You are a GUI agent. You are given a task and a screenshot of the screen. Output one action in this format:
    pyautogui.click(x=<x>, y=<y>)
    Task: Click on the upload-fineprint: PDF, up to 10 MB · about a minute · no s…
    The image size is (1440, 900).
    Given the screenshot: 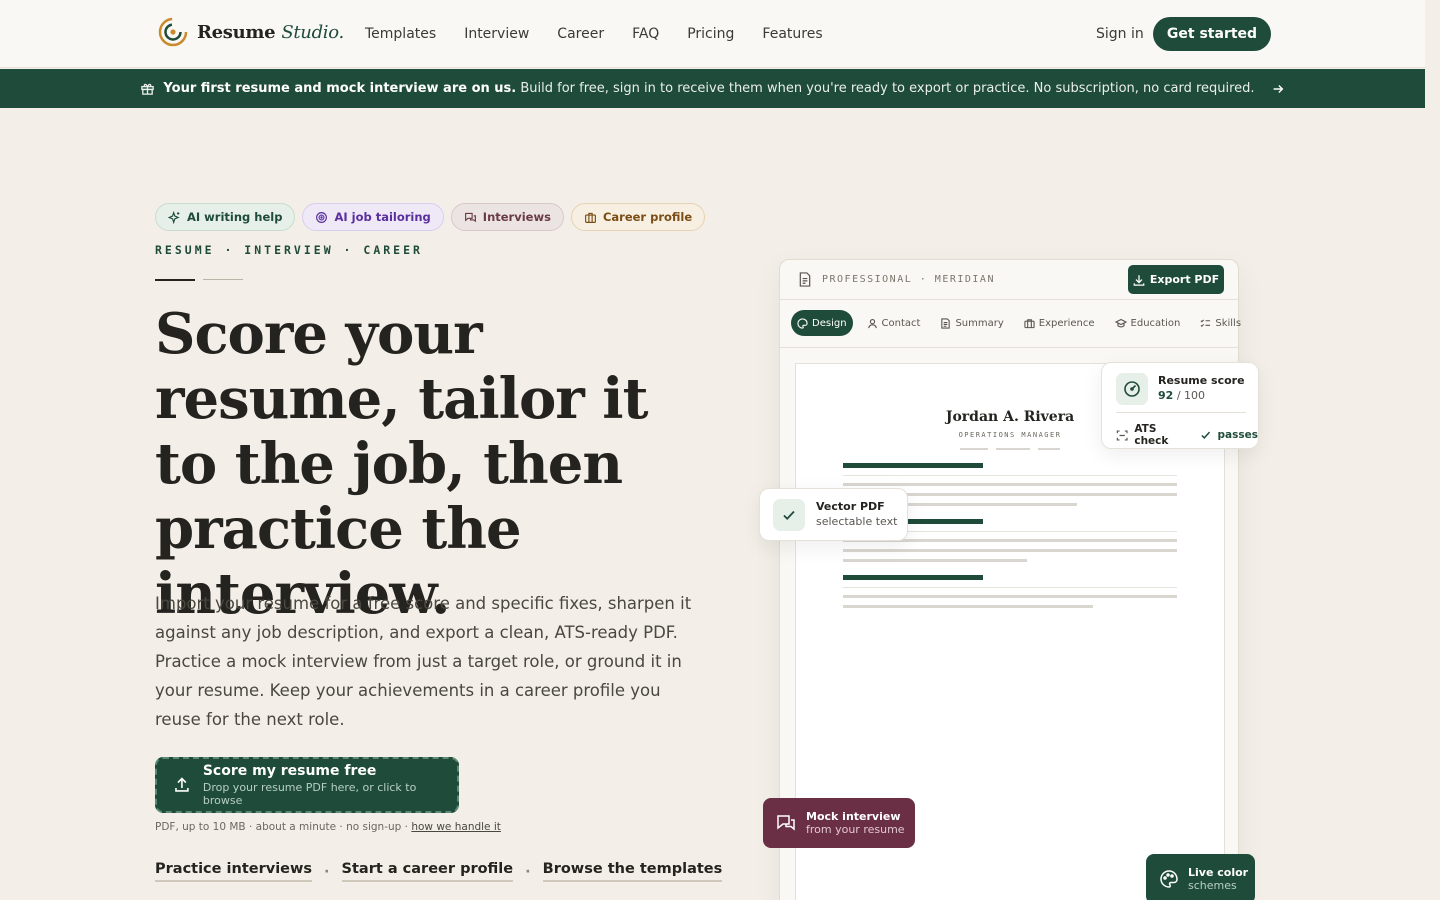 What is the action you would take?
    pyautogui.click(x=328, y=827)
    